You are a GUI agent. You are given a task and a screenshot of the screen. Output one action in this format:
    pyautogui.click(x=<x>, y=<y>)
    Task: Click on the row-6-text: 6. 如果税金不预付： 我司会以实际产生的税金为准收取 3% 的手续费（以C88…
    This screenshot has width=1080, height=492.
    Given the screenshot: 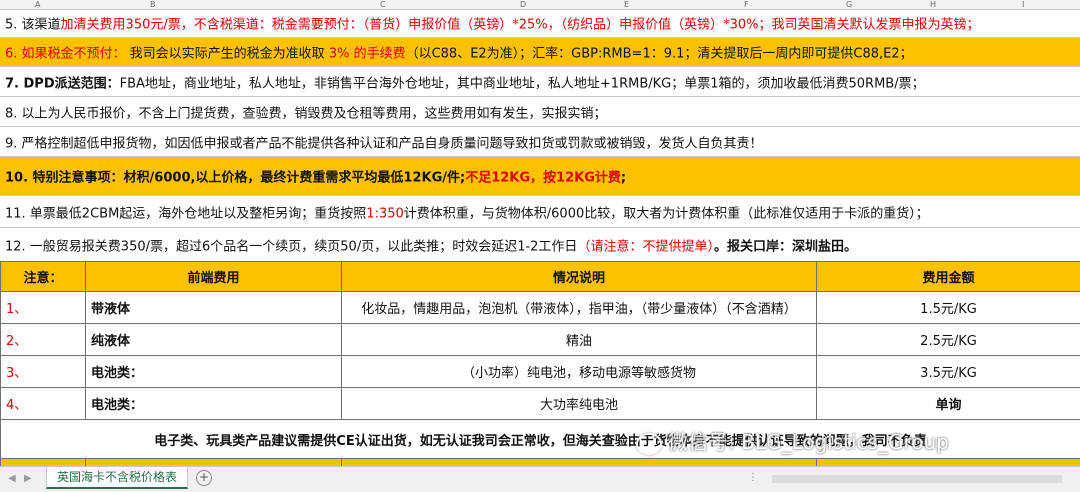 What is the action you would take?
    pyautogui.click(x=459, y=52)
    